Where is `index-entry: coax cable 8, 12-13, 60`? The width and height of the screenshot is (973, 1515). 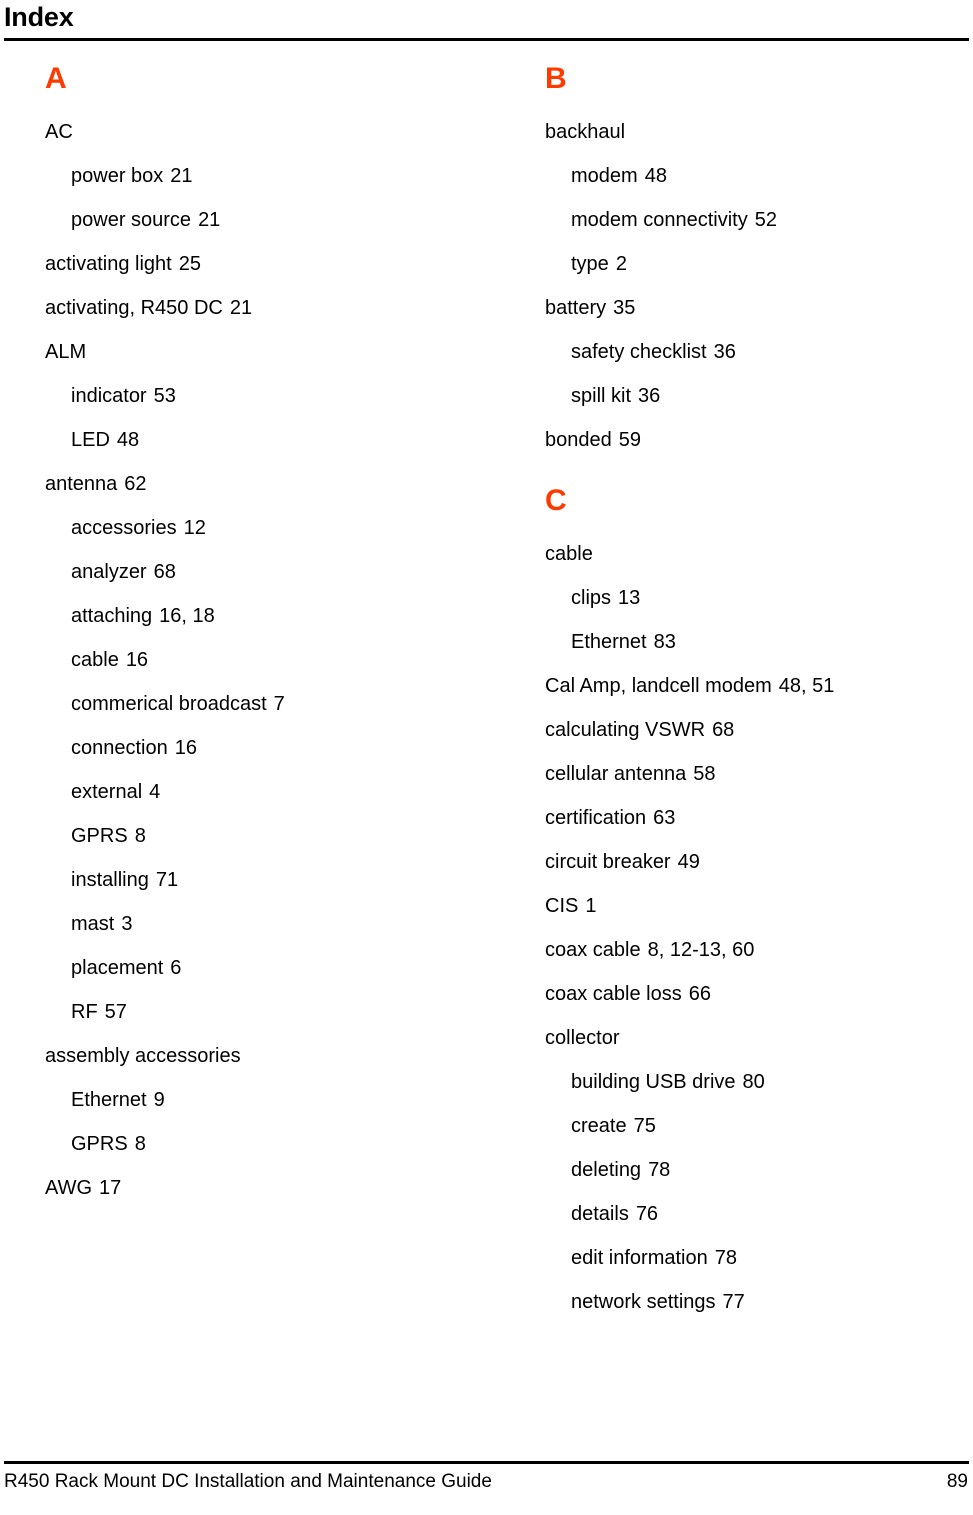
index-entry: coax cable 8, 12-13, 60 is located at coordinates (759, 950).